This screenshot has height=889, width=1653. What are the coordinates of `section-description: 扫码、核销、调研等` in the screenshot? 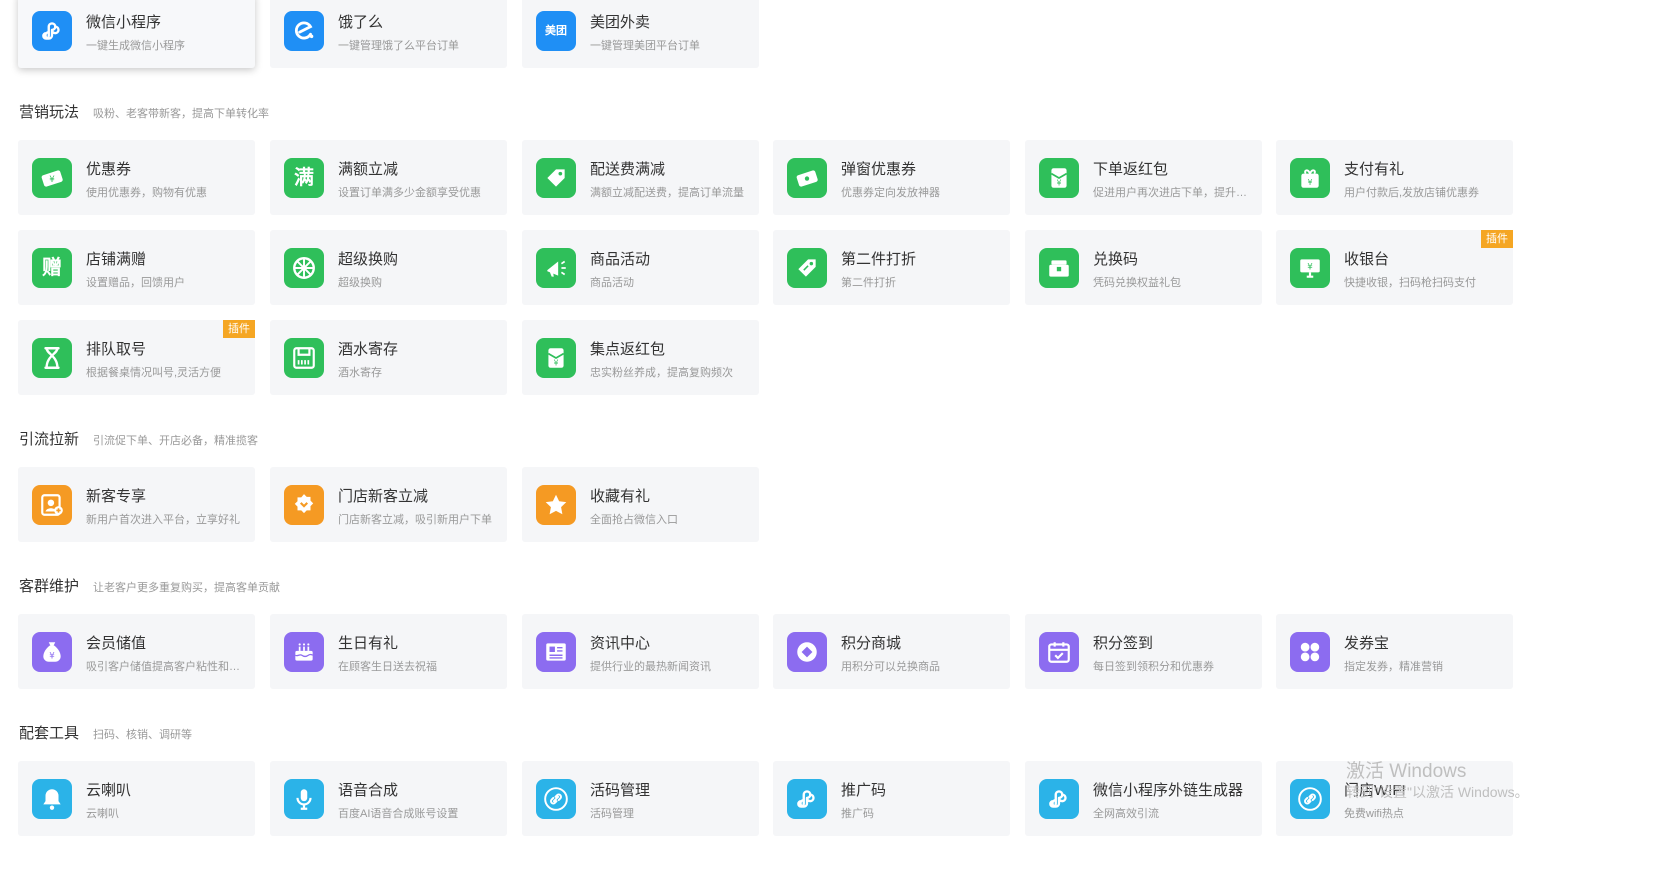 It's located at (143, 735).